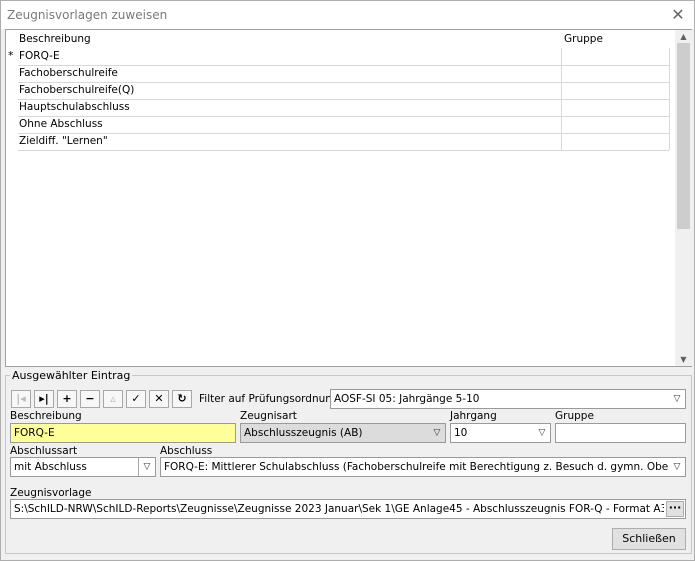 This screenshot has width=695, height=561. Describe the element at coordinates (347, 15) in the screenshot. I see `title-bar: Zeugnisvorlagen zuweisen ✕` at that location.